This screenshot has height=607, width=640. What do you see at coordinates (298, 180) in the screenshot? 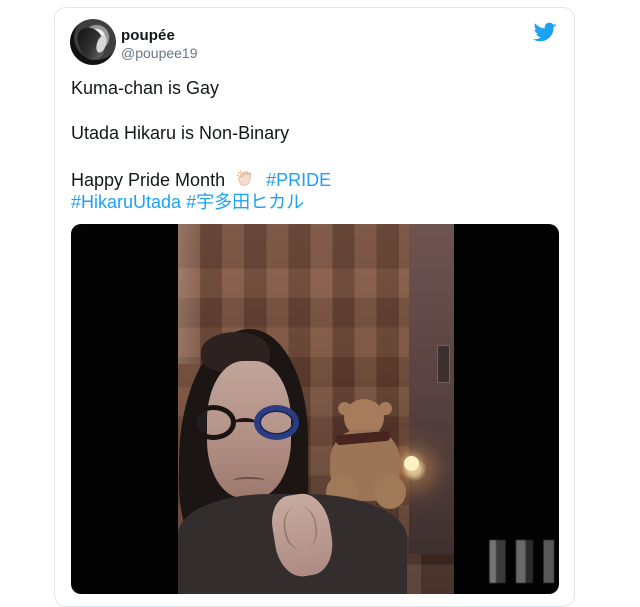
I see `hashtag-pride: #PRIDE` at bounding box center [298, 180].